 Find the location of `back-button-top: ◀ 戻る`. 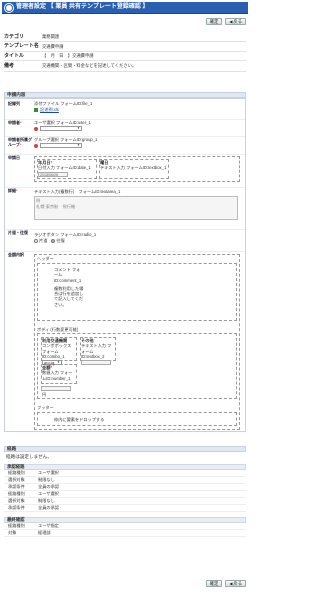

back-button-top: ◀ 戻る is located at coordinates (235, 21).